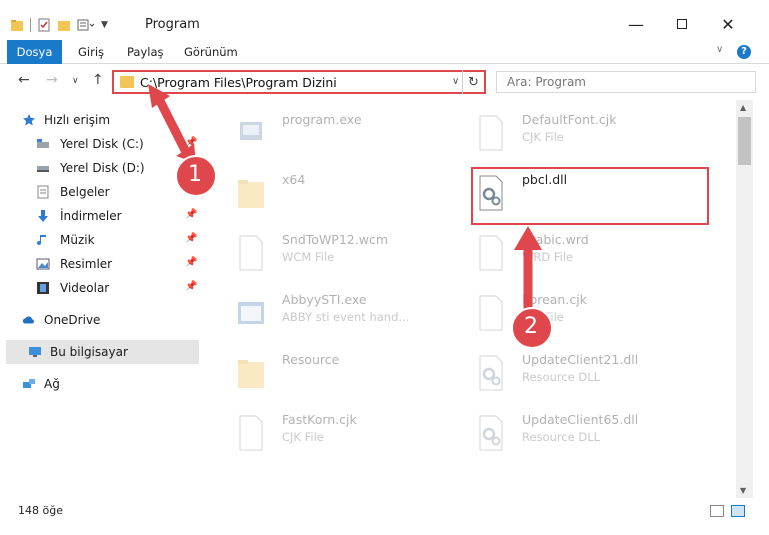 The image size is (769, 535). I want to click on documents-icon, so click(43, 192).